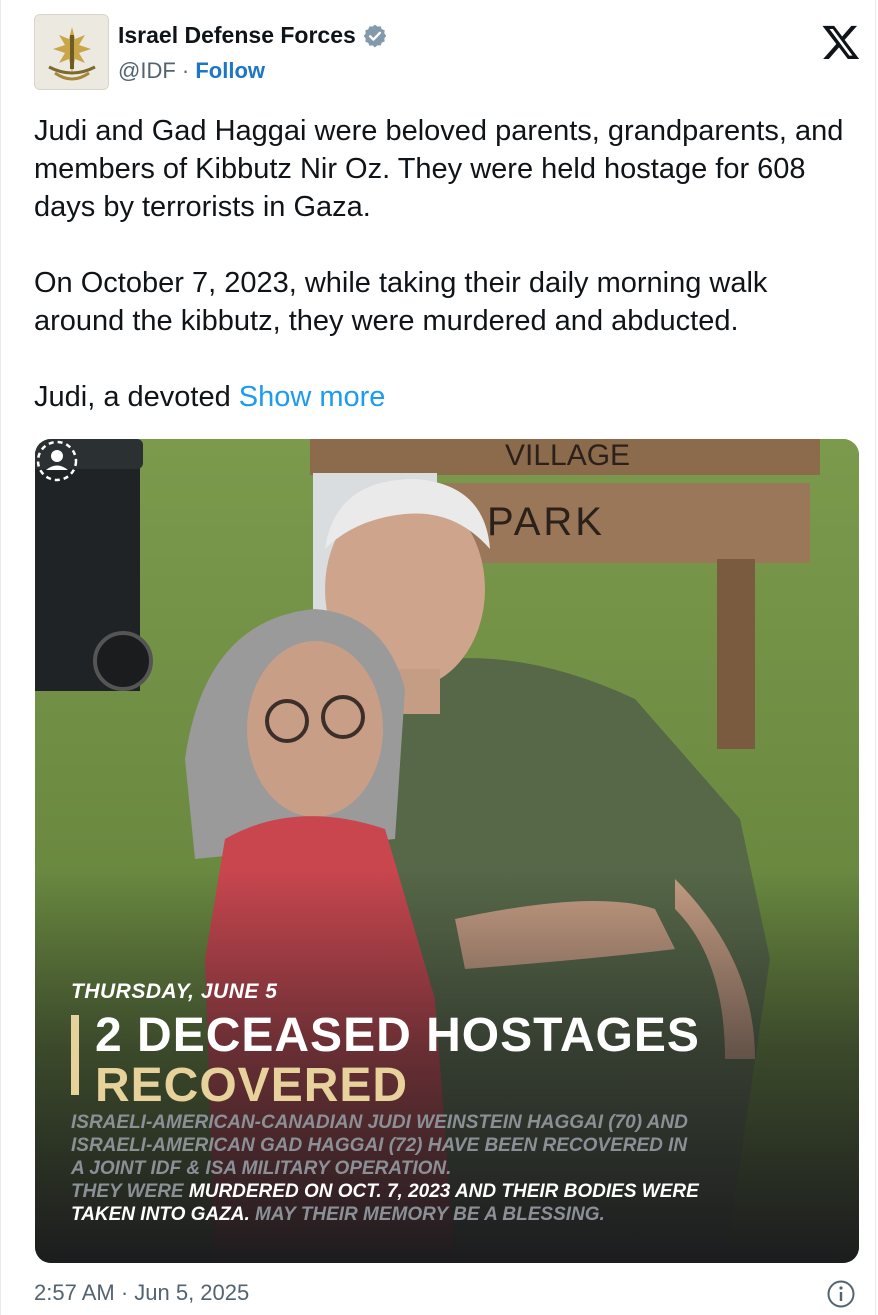 The width and height of the screenshot is (878, 1315). What do you see at coordinates (375, 35) in the screenshot?
I see `verified-badge-icon` at bounding box center [375, 35].